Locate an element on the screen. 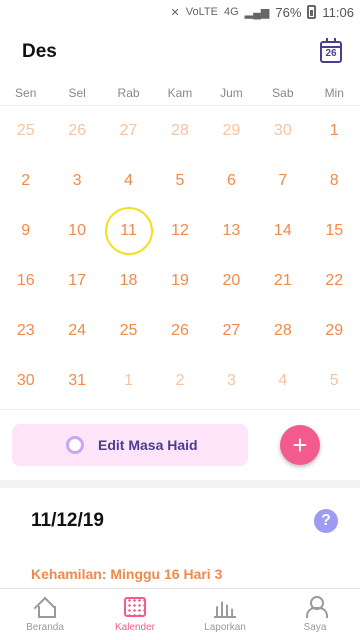 This screenshot has width=360, height=640. calendar-day: 13 is located at coordinates (231, 231).